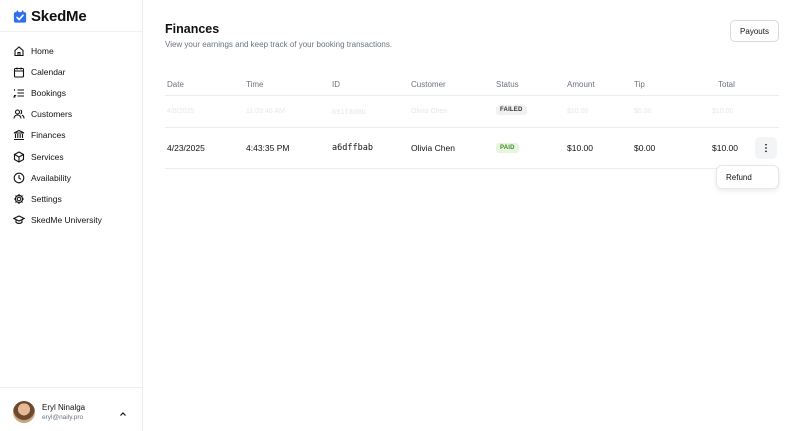 Image resolution: width=800 pixels, height=431 pixels. I want to click on gear-icon, so click(19, 199).